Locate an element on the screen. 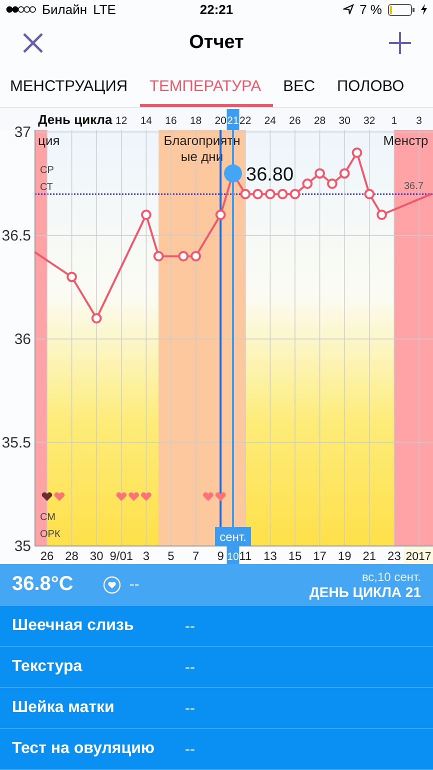 The width and height of the screenshot is (433, 770). chart-side-label: СР is located at coordinates (47, 170).